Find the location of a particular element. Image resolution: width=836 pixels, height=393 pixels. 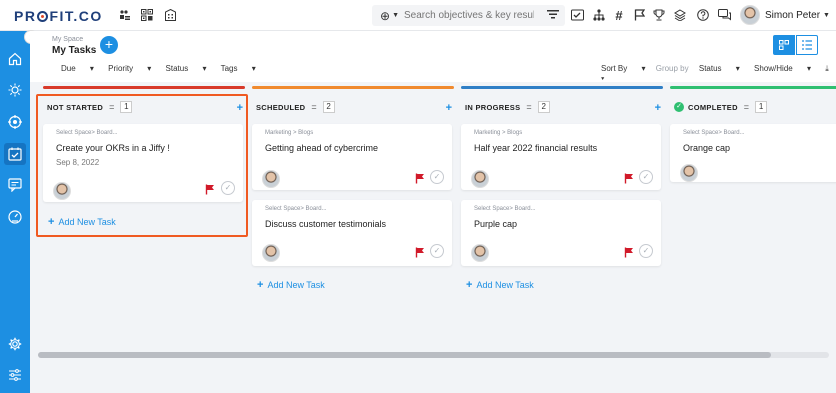

chat-icon is located at coordinates (724, 15).